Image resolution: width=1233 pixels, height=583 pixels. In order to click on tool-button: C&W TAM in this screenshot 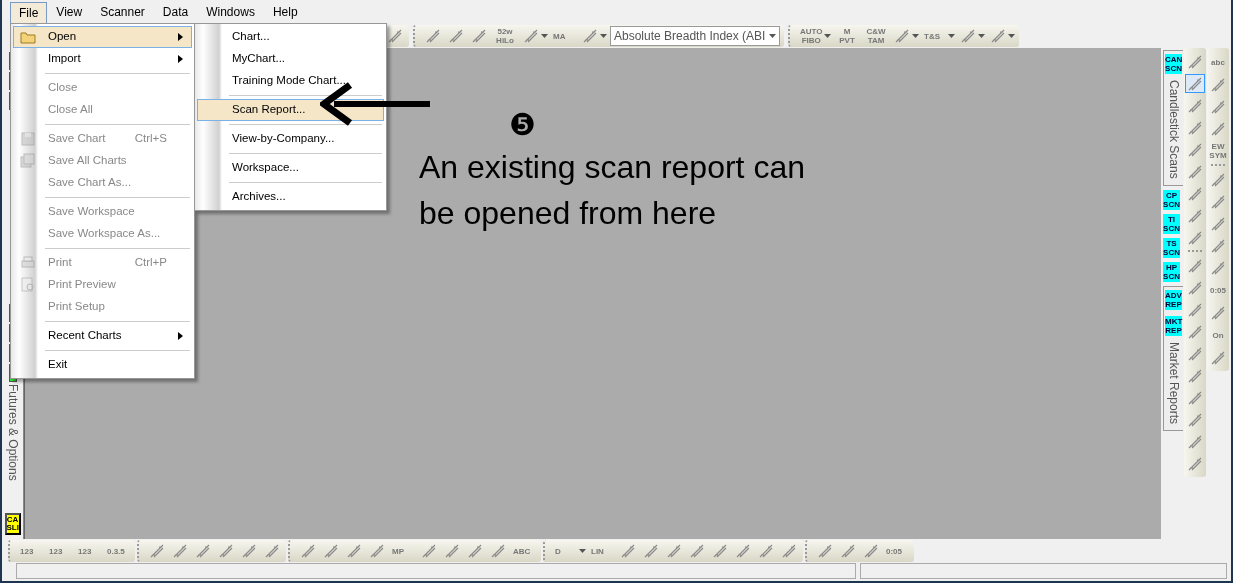, I will do `click(876, 36)`.